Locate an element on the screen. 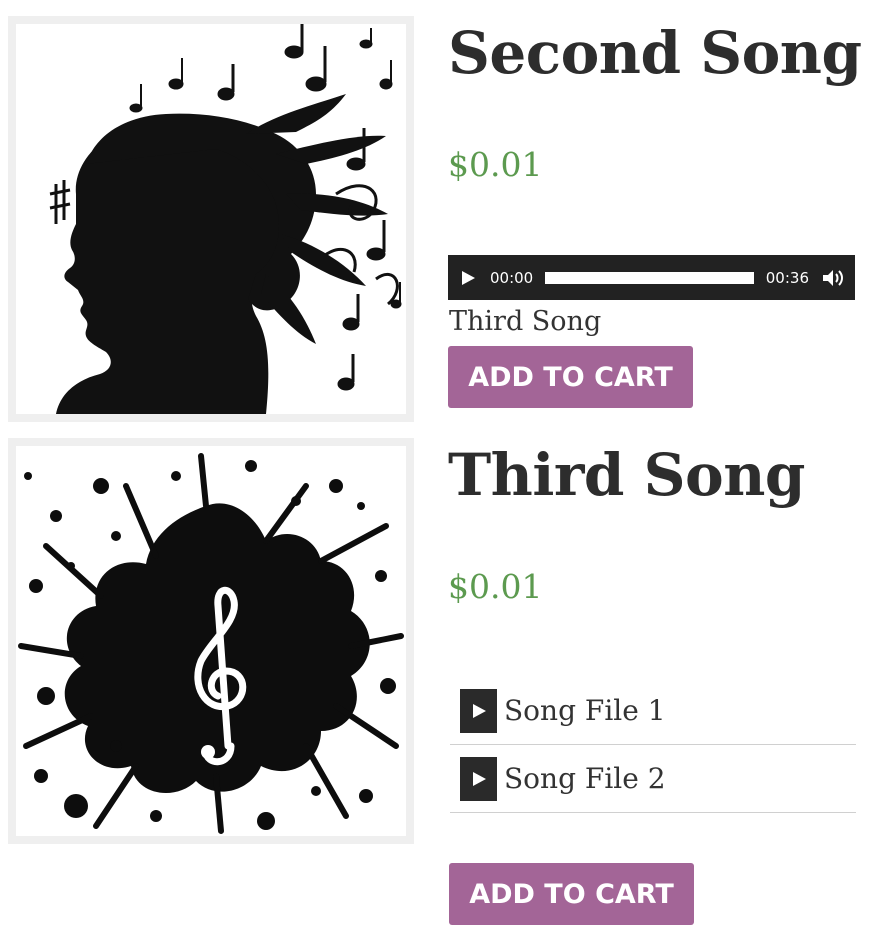  play-button is located at coordinates (468, 278).